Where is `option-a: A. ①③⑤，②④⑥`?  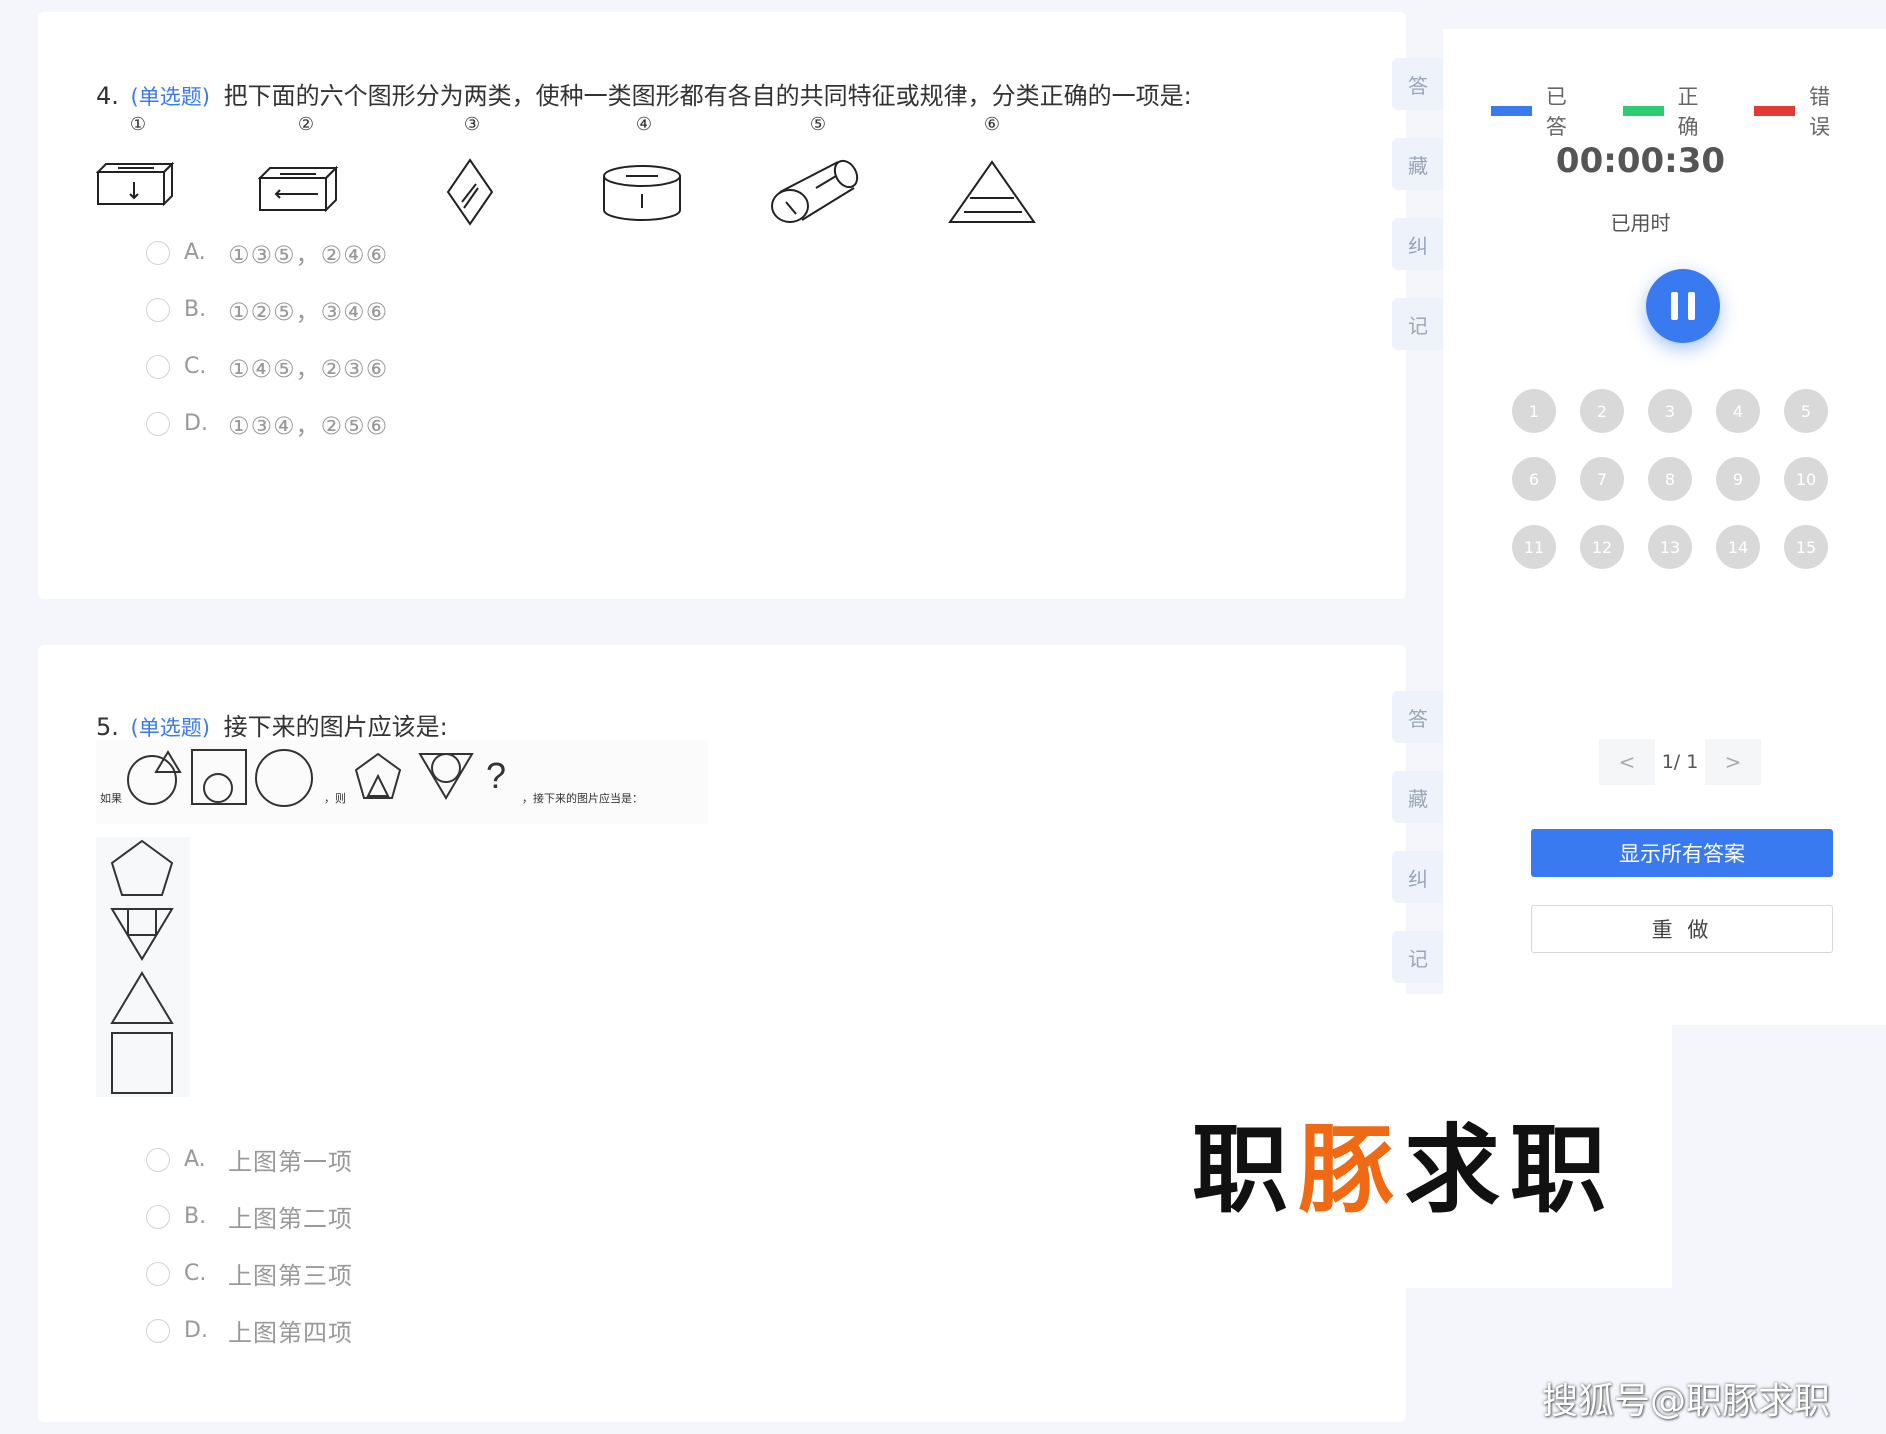
option-a: A. ①③⑤，②④⑥ is located at coordinates (267, 252).